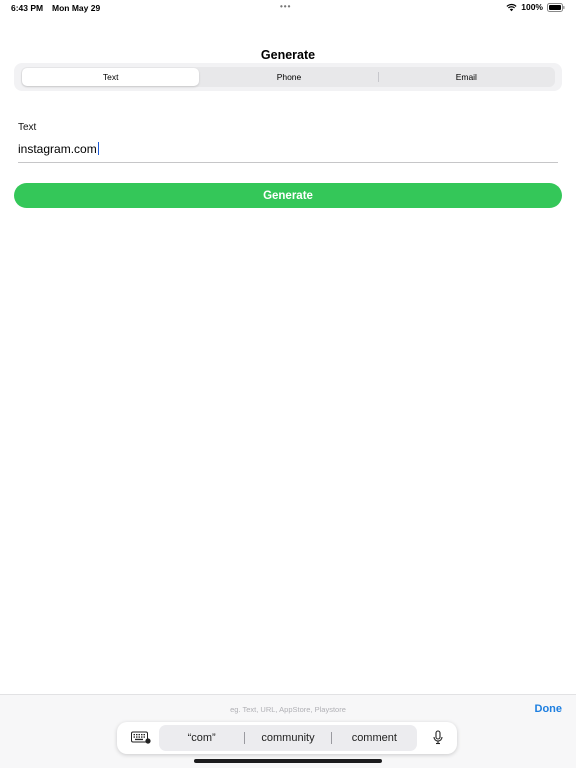 Image resolution: width=576 pixels, height=768 pixels. I want to click on segment-text: Text, so click(111, 77).